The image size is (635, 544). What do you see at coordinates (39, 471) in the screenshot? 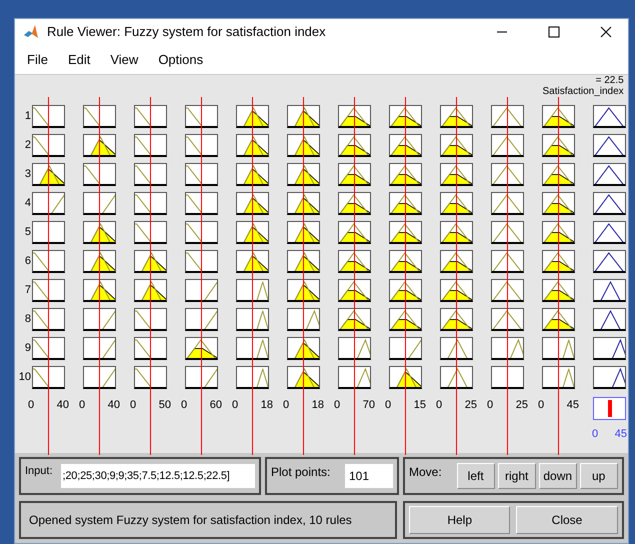
I see `input-label: Input:` at bounding box center [39, 471].